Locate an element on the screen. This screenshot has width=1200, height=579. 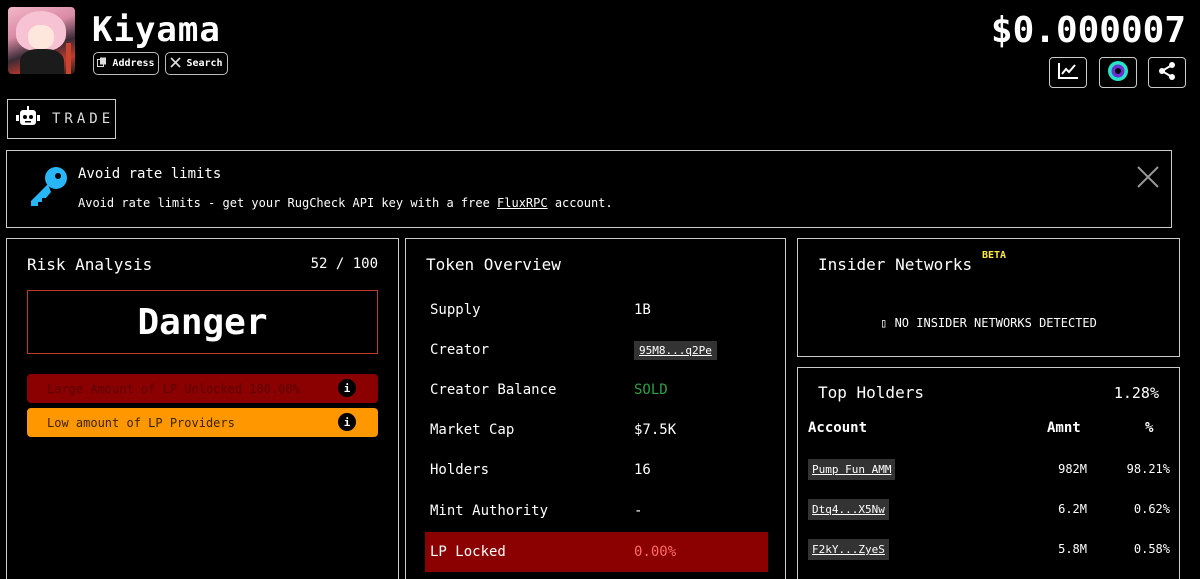
trade-label: TRADE is located at coordinates (83, 119).